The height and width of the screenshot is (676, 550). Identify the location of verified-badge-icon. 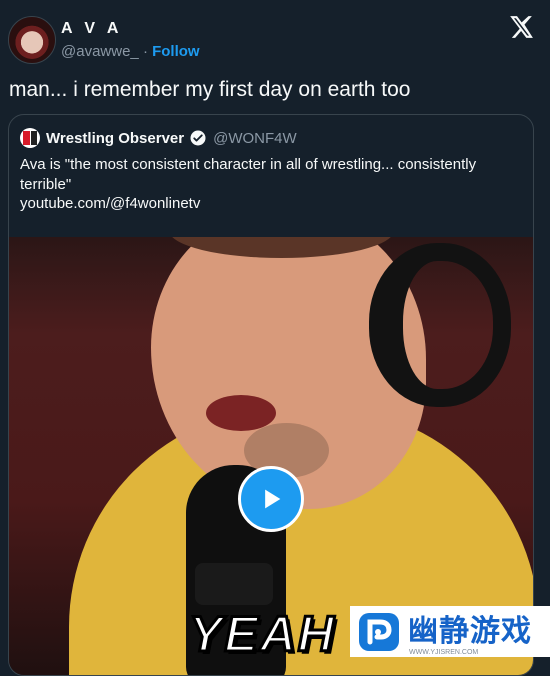
(198, 138).